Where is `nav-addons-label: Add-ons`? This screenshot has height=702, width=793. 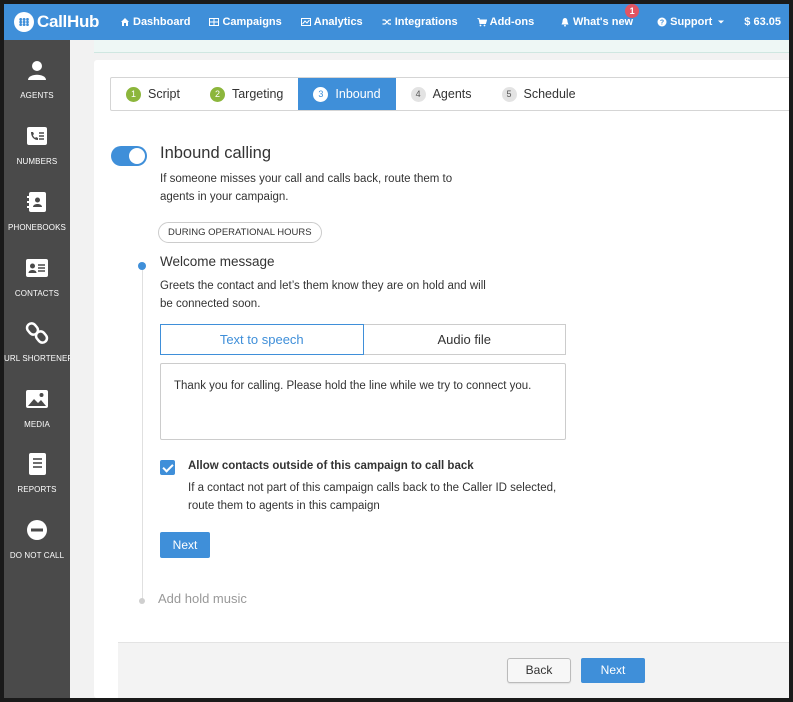
nav-addons-label: Add-ons is located at coordinates (512, 22).